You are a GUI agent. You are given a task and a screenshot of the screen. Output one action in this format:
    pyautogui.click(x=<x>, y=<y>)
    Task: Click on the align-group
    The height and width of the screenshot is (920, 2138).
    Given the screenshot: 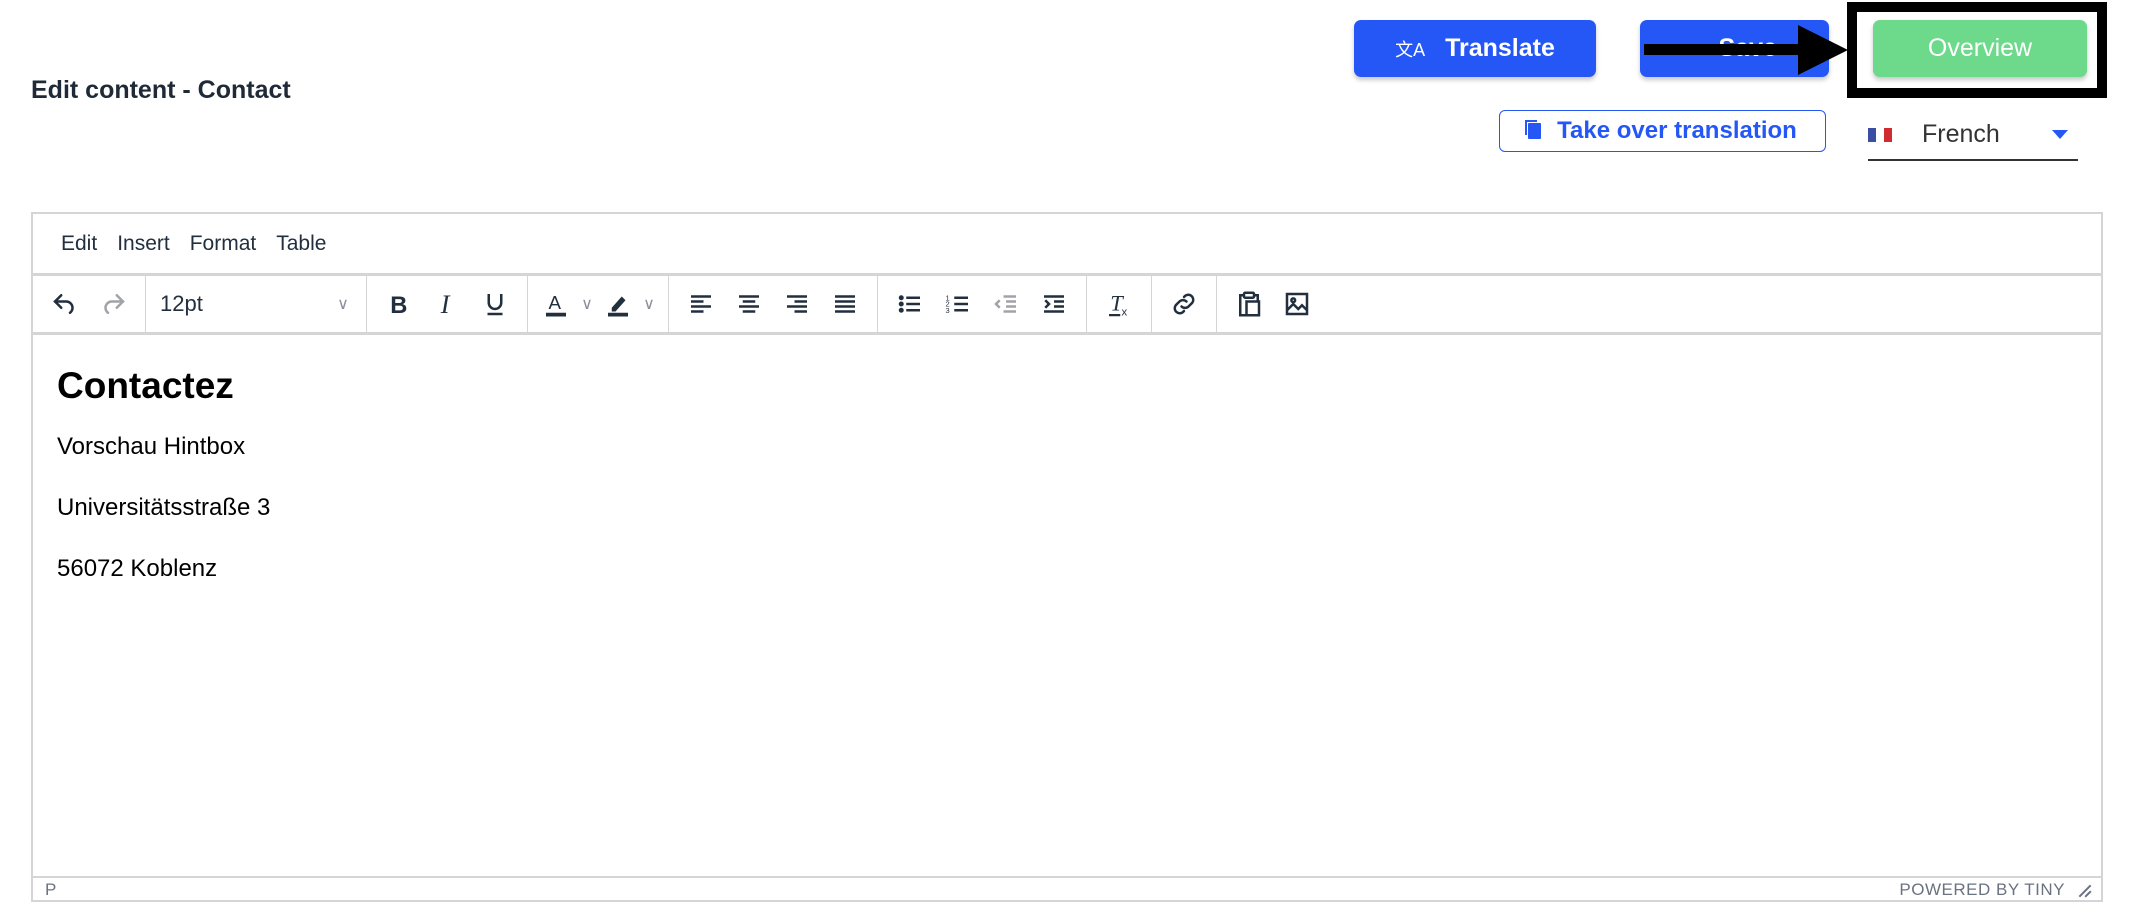 What is the action you would take?
    pyautogui.click(x=773, y=304)
    